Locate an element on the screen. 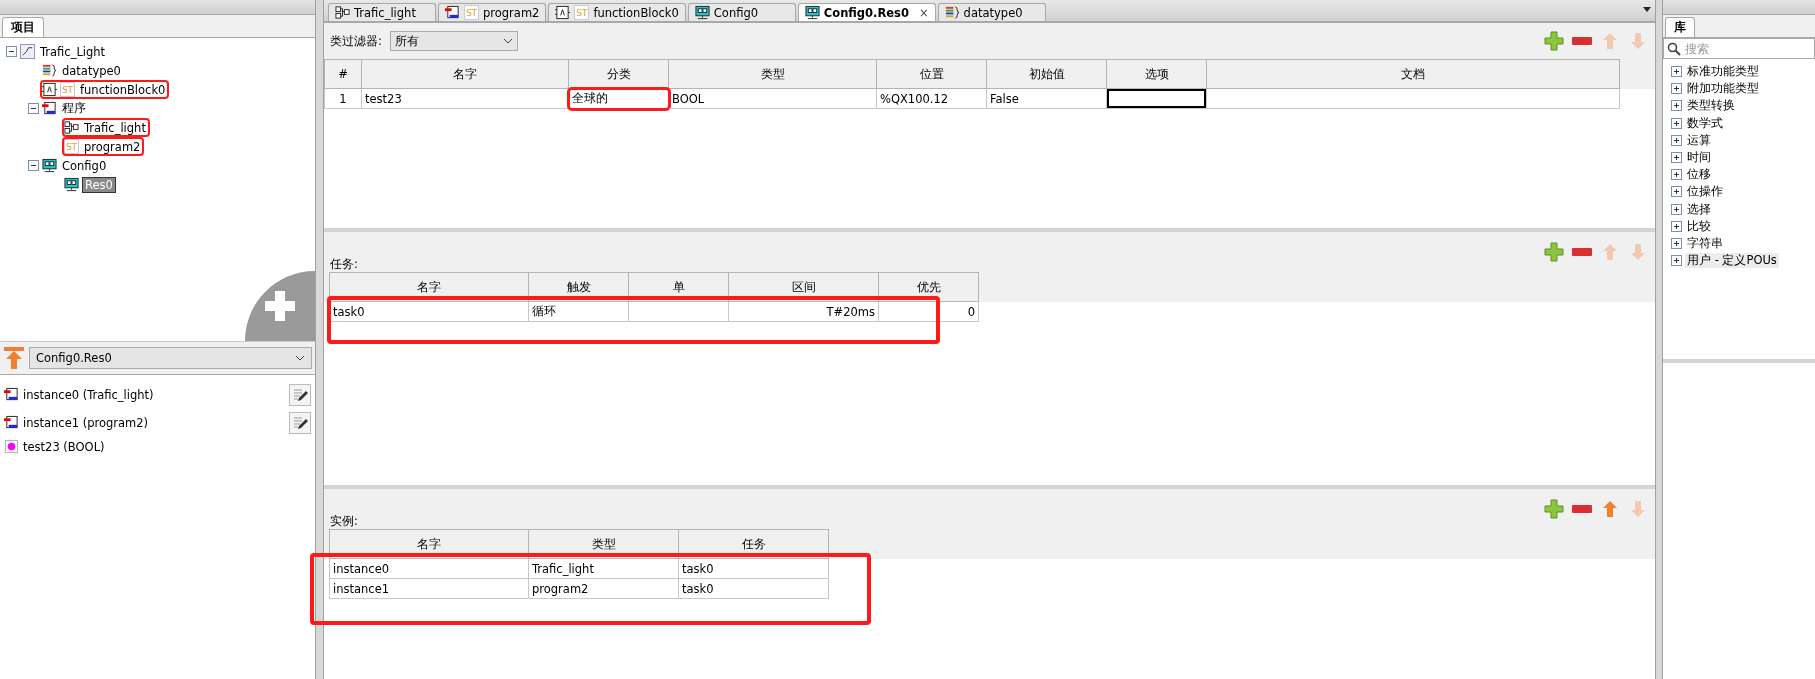 The image size is (1815, 679). tab-label: program2 is located at coordinates (511, 12).